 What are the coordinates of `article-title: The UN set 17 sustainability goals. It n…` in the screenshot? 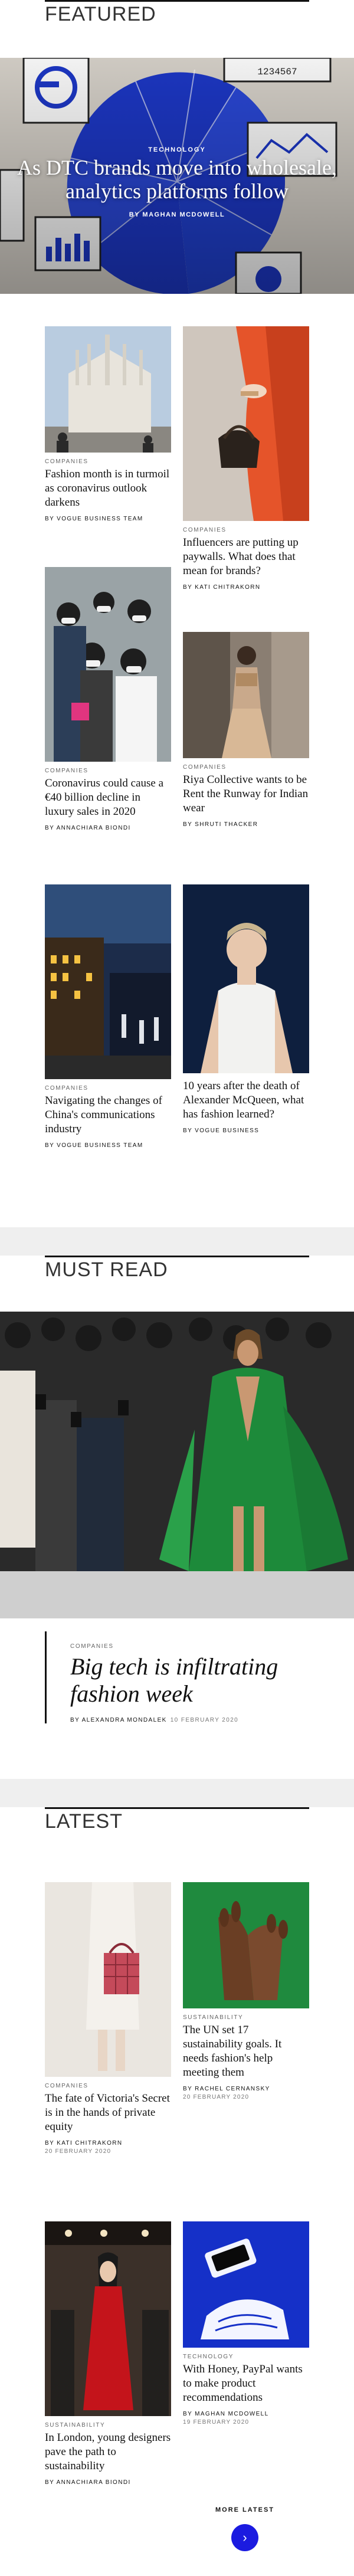 It's located at (246, 2051).